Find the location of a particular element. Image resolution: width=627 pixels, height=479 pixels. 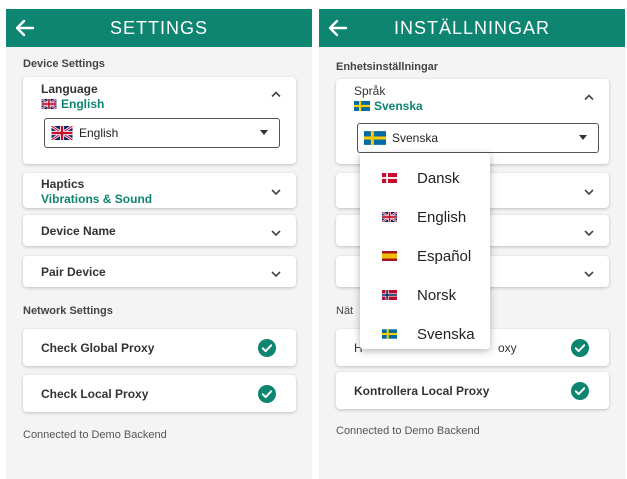

check-local-proxy-card: Check Local Proxy is located at coordinates (159, 393).